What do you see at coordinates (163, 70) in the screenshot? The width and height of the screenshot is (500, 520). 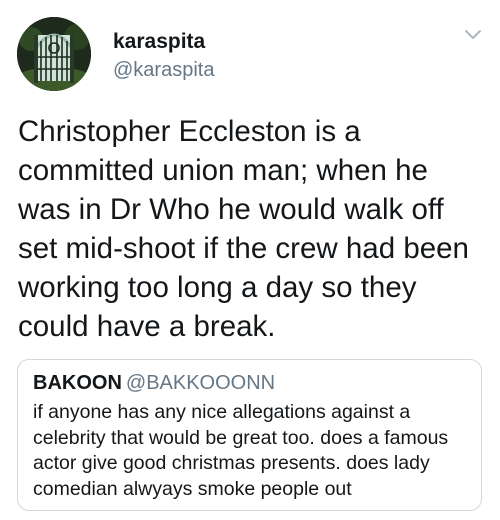 I see `user-handle: @karaspita` at bounding box center [163, 70].